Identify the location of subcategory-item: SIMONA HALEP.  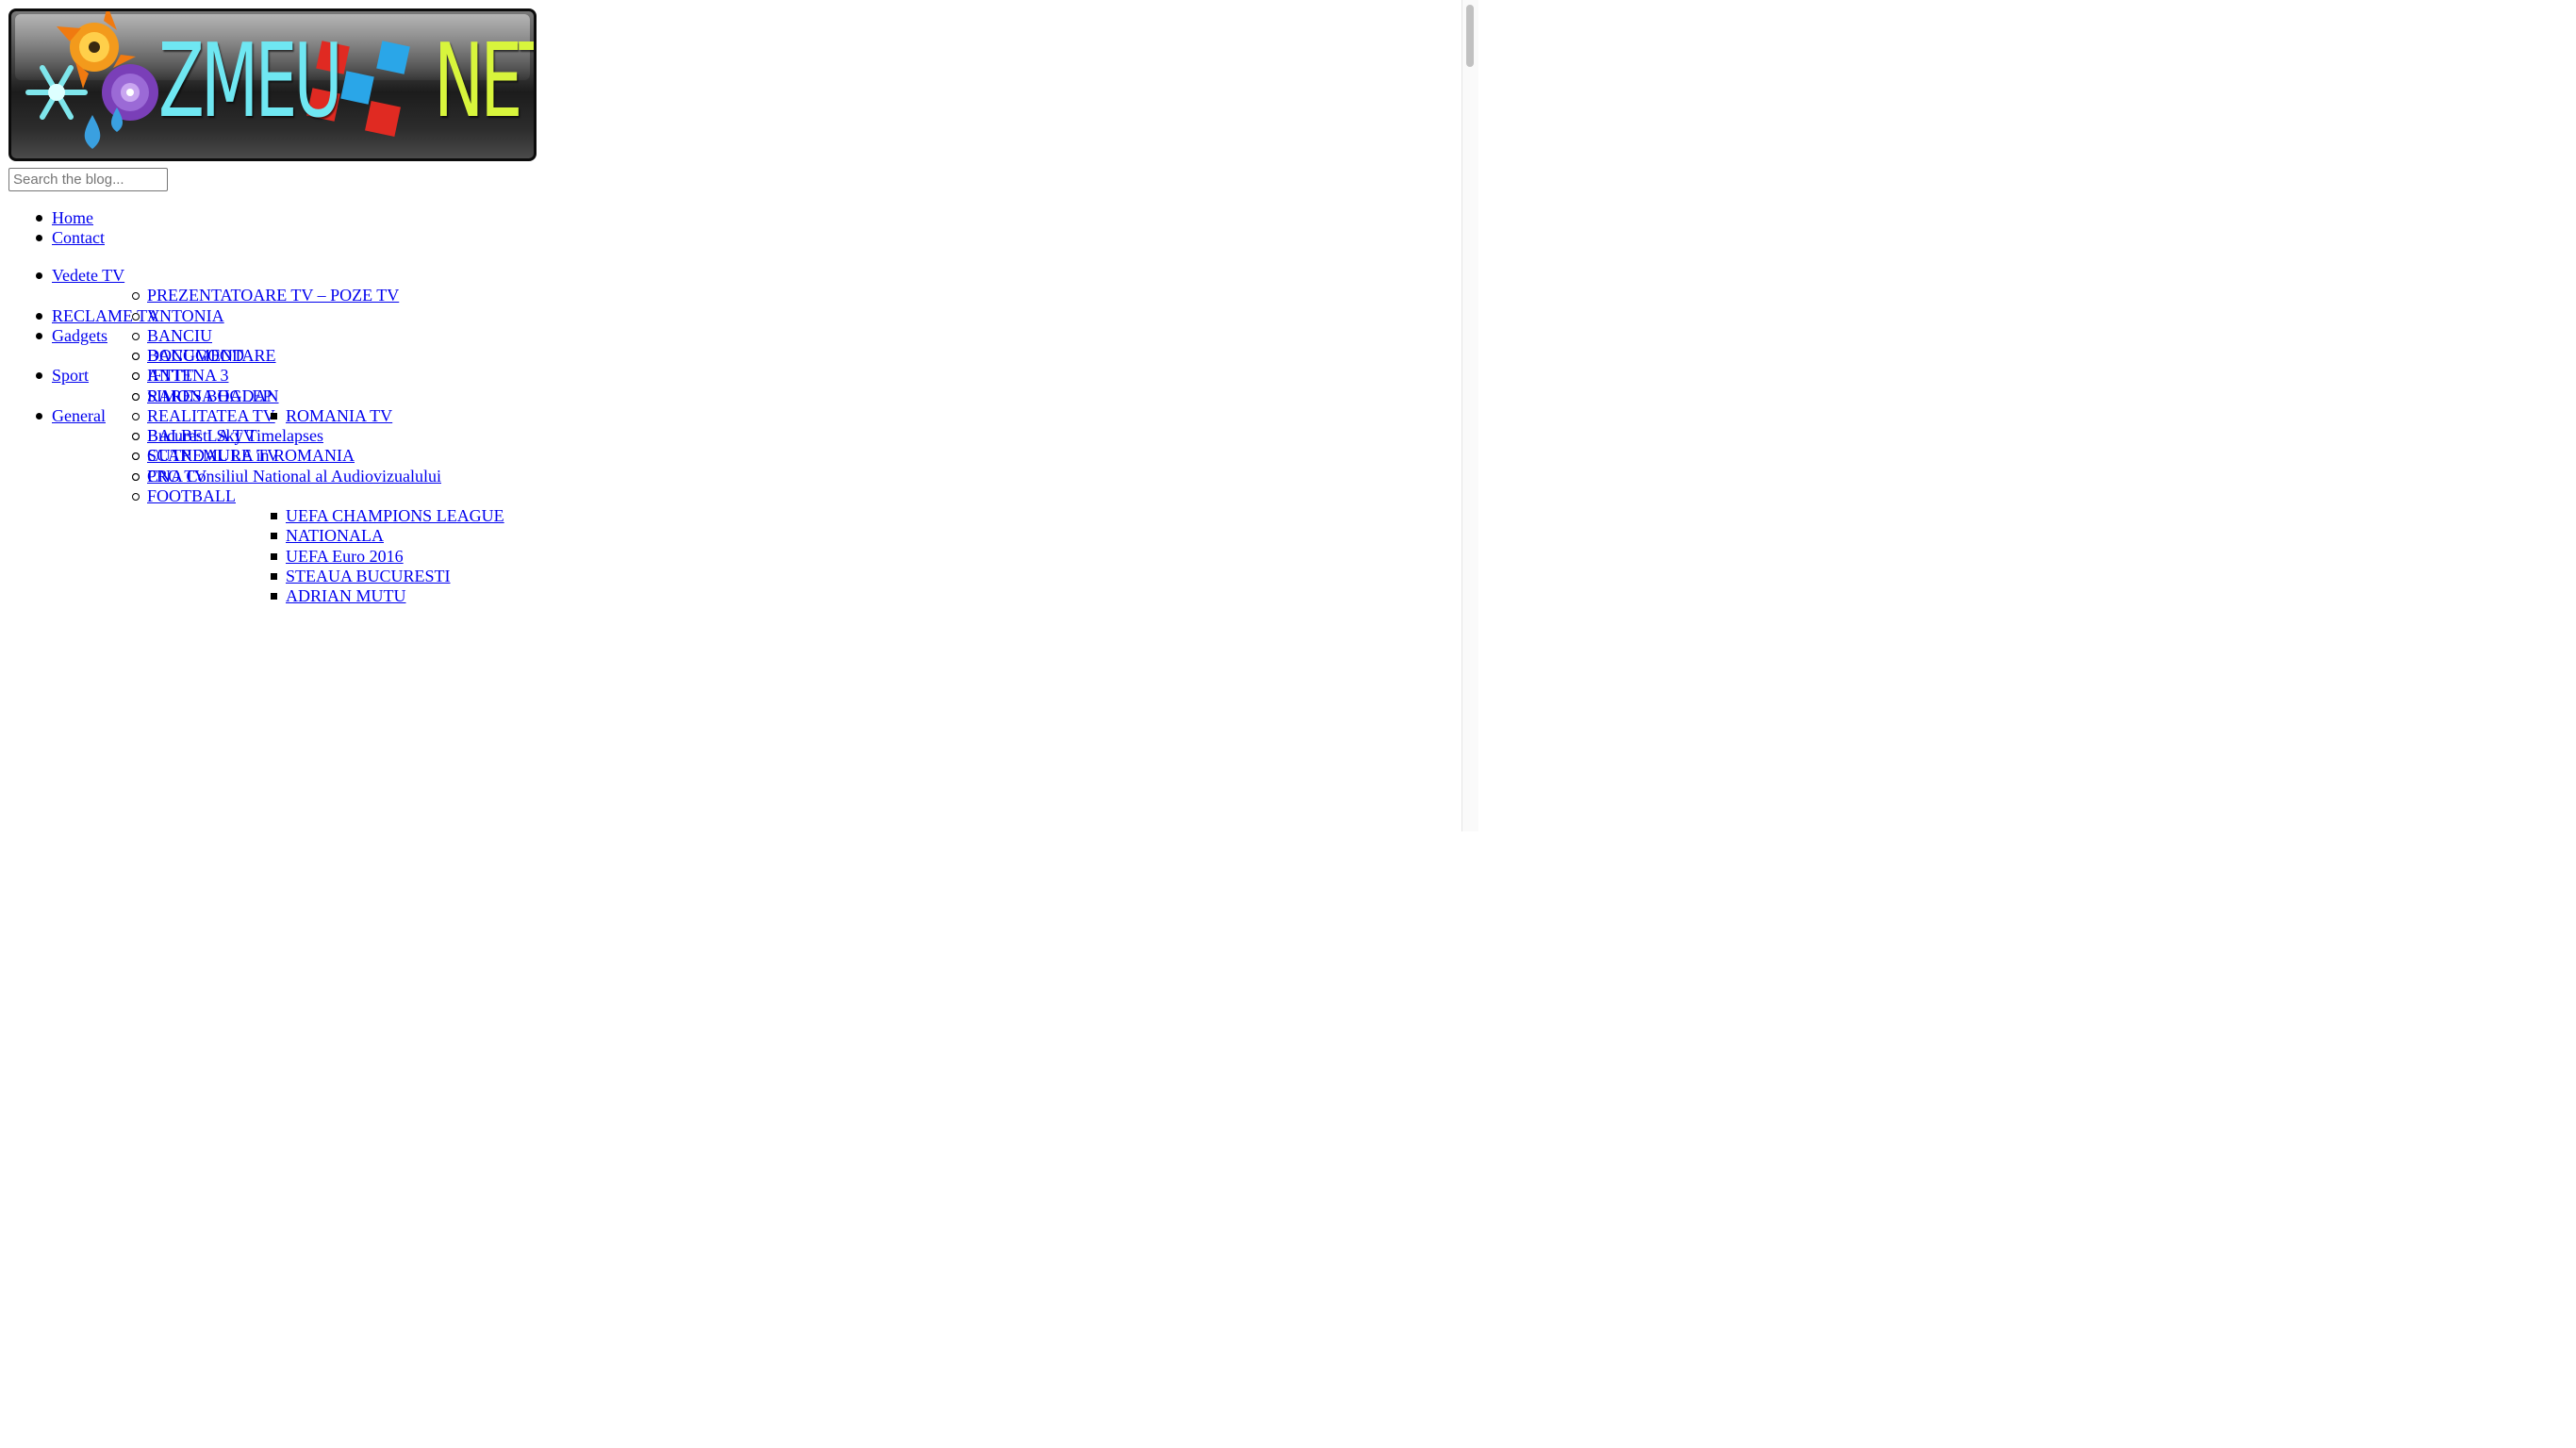
(278, 396).